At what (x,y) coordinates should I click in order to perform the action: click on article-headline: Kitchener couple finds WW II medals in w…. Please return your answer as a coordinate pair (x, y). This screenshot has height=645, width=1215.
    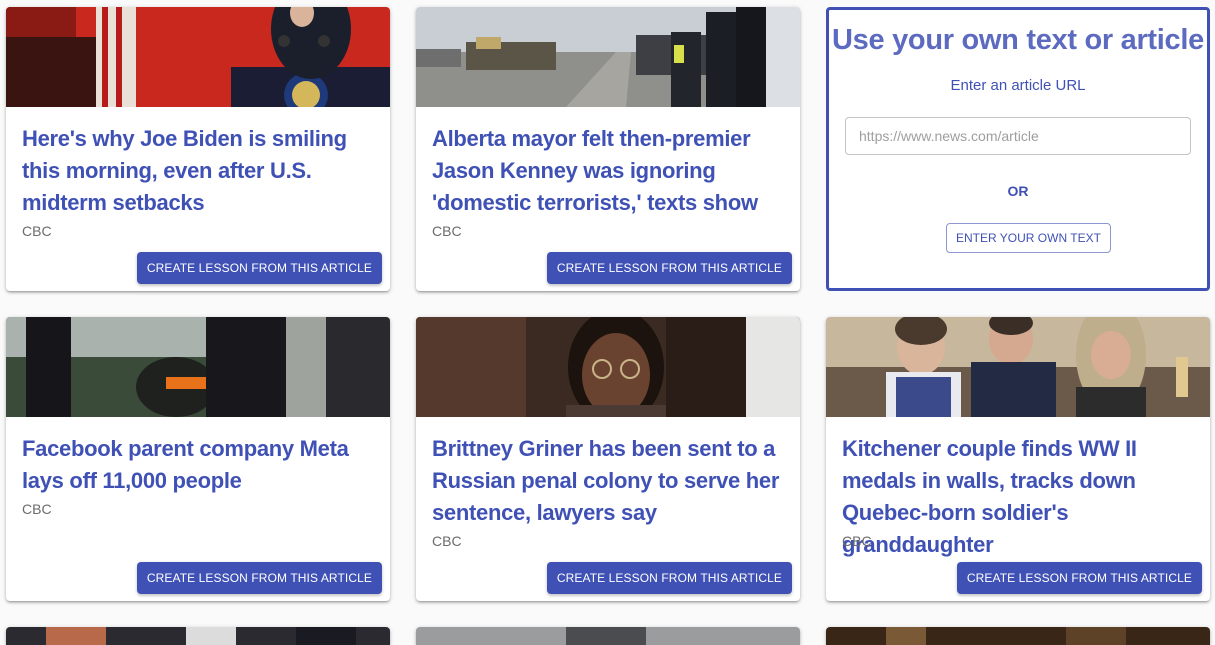
    Looking at the image, I should click on (1018, 497).